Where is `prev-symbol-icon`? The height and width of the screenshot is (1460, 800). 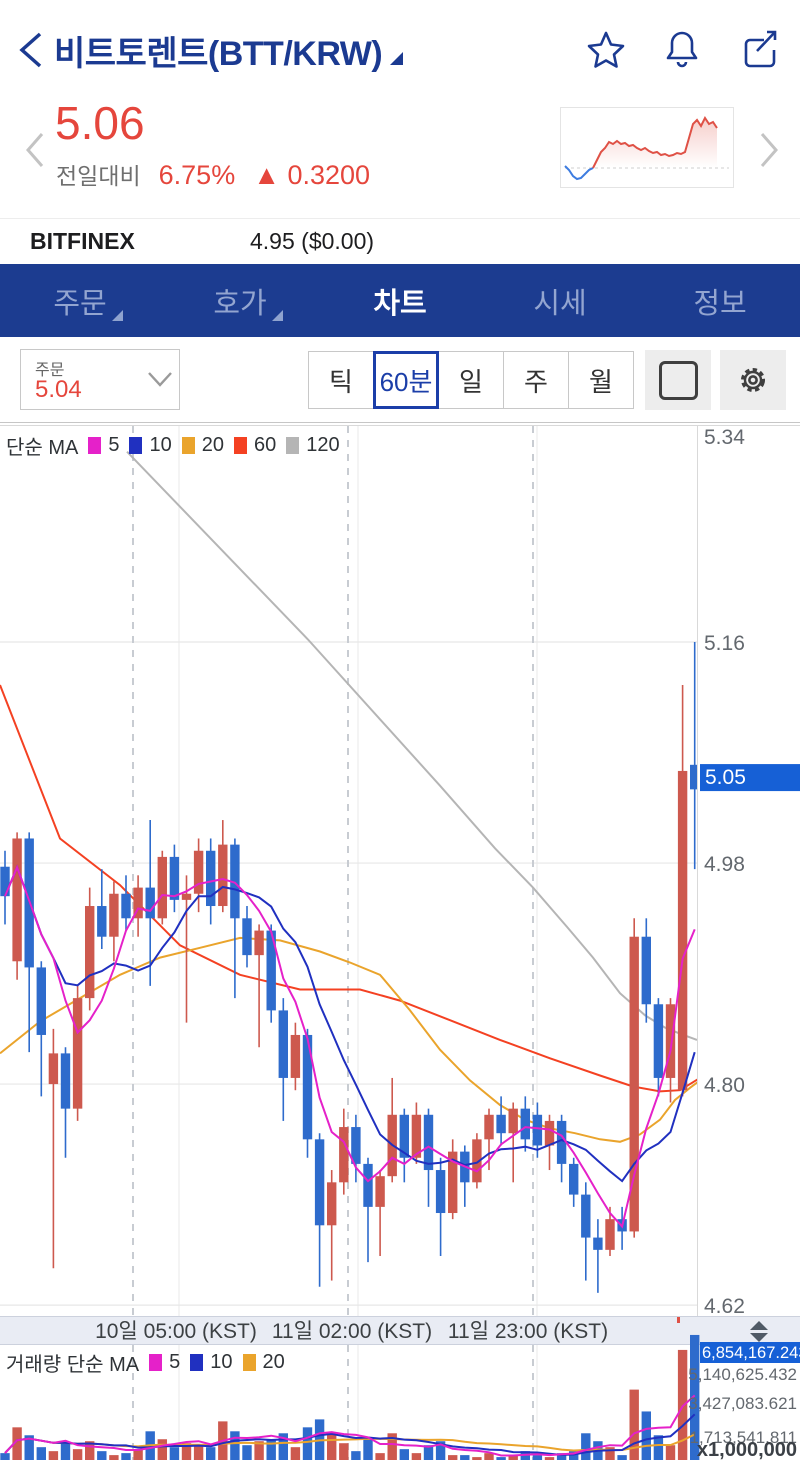 prev-symbol-icon is located at coordinates (35, 150).